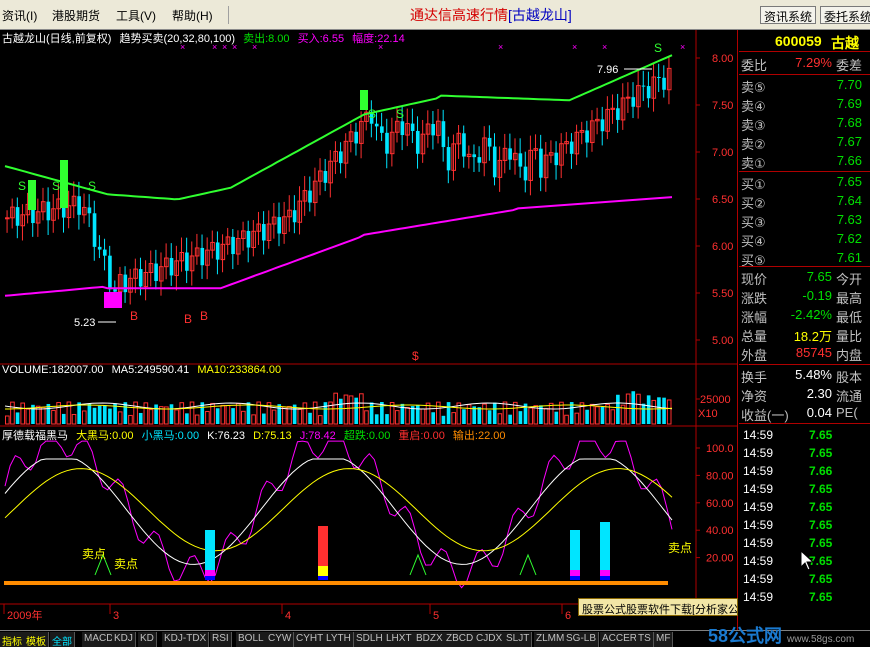  I want to click on menu-item-help: 帮助(H), so click(192, 15).